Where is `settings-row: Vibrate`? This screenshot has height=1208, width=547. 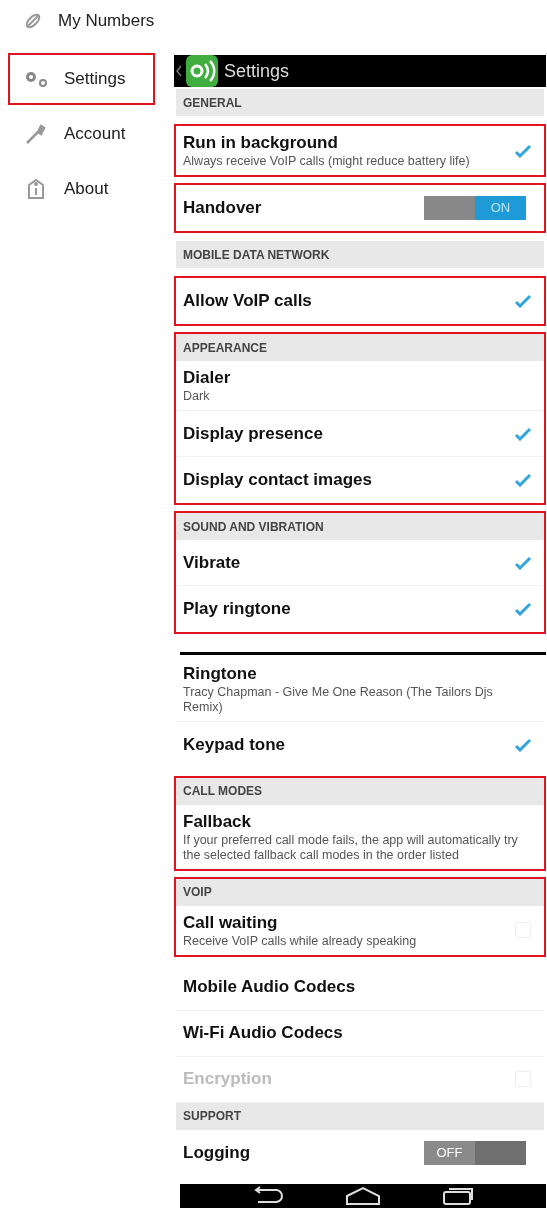 settings-row: Vibrate is located at coordinates (360, 563).